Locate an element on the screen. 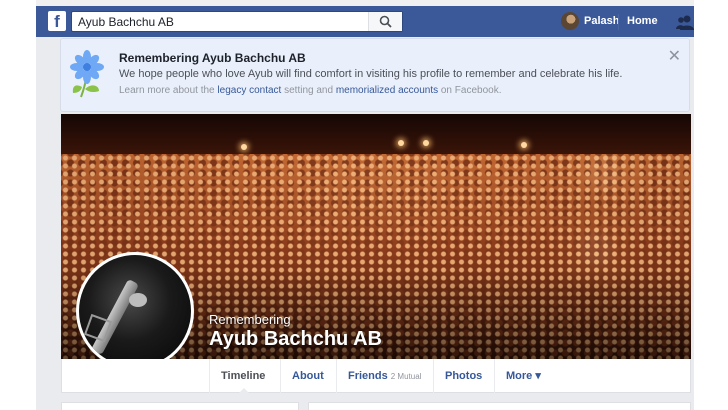 This screenshot has width=728, height=410. banner-title: Remembering Ayub Bachchu AB is located at coordinates (212, 58).